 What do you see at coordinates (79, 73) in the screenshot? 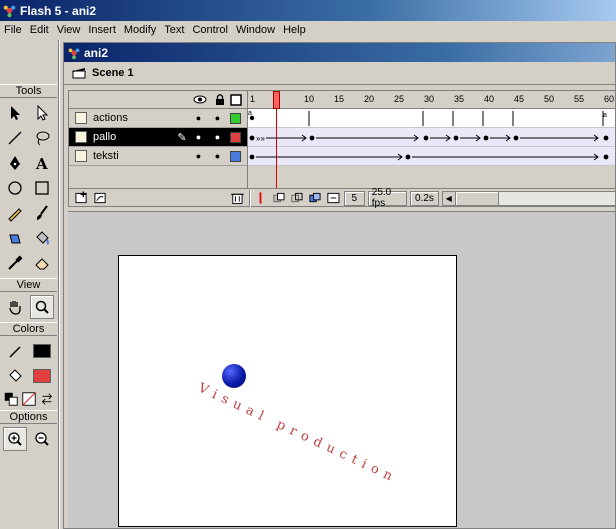
I see `scene-clapper-icon` at bounding box center [79, 73].